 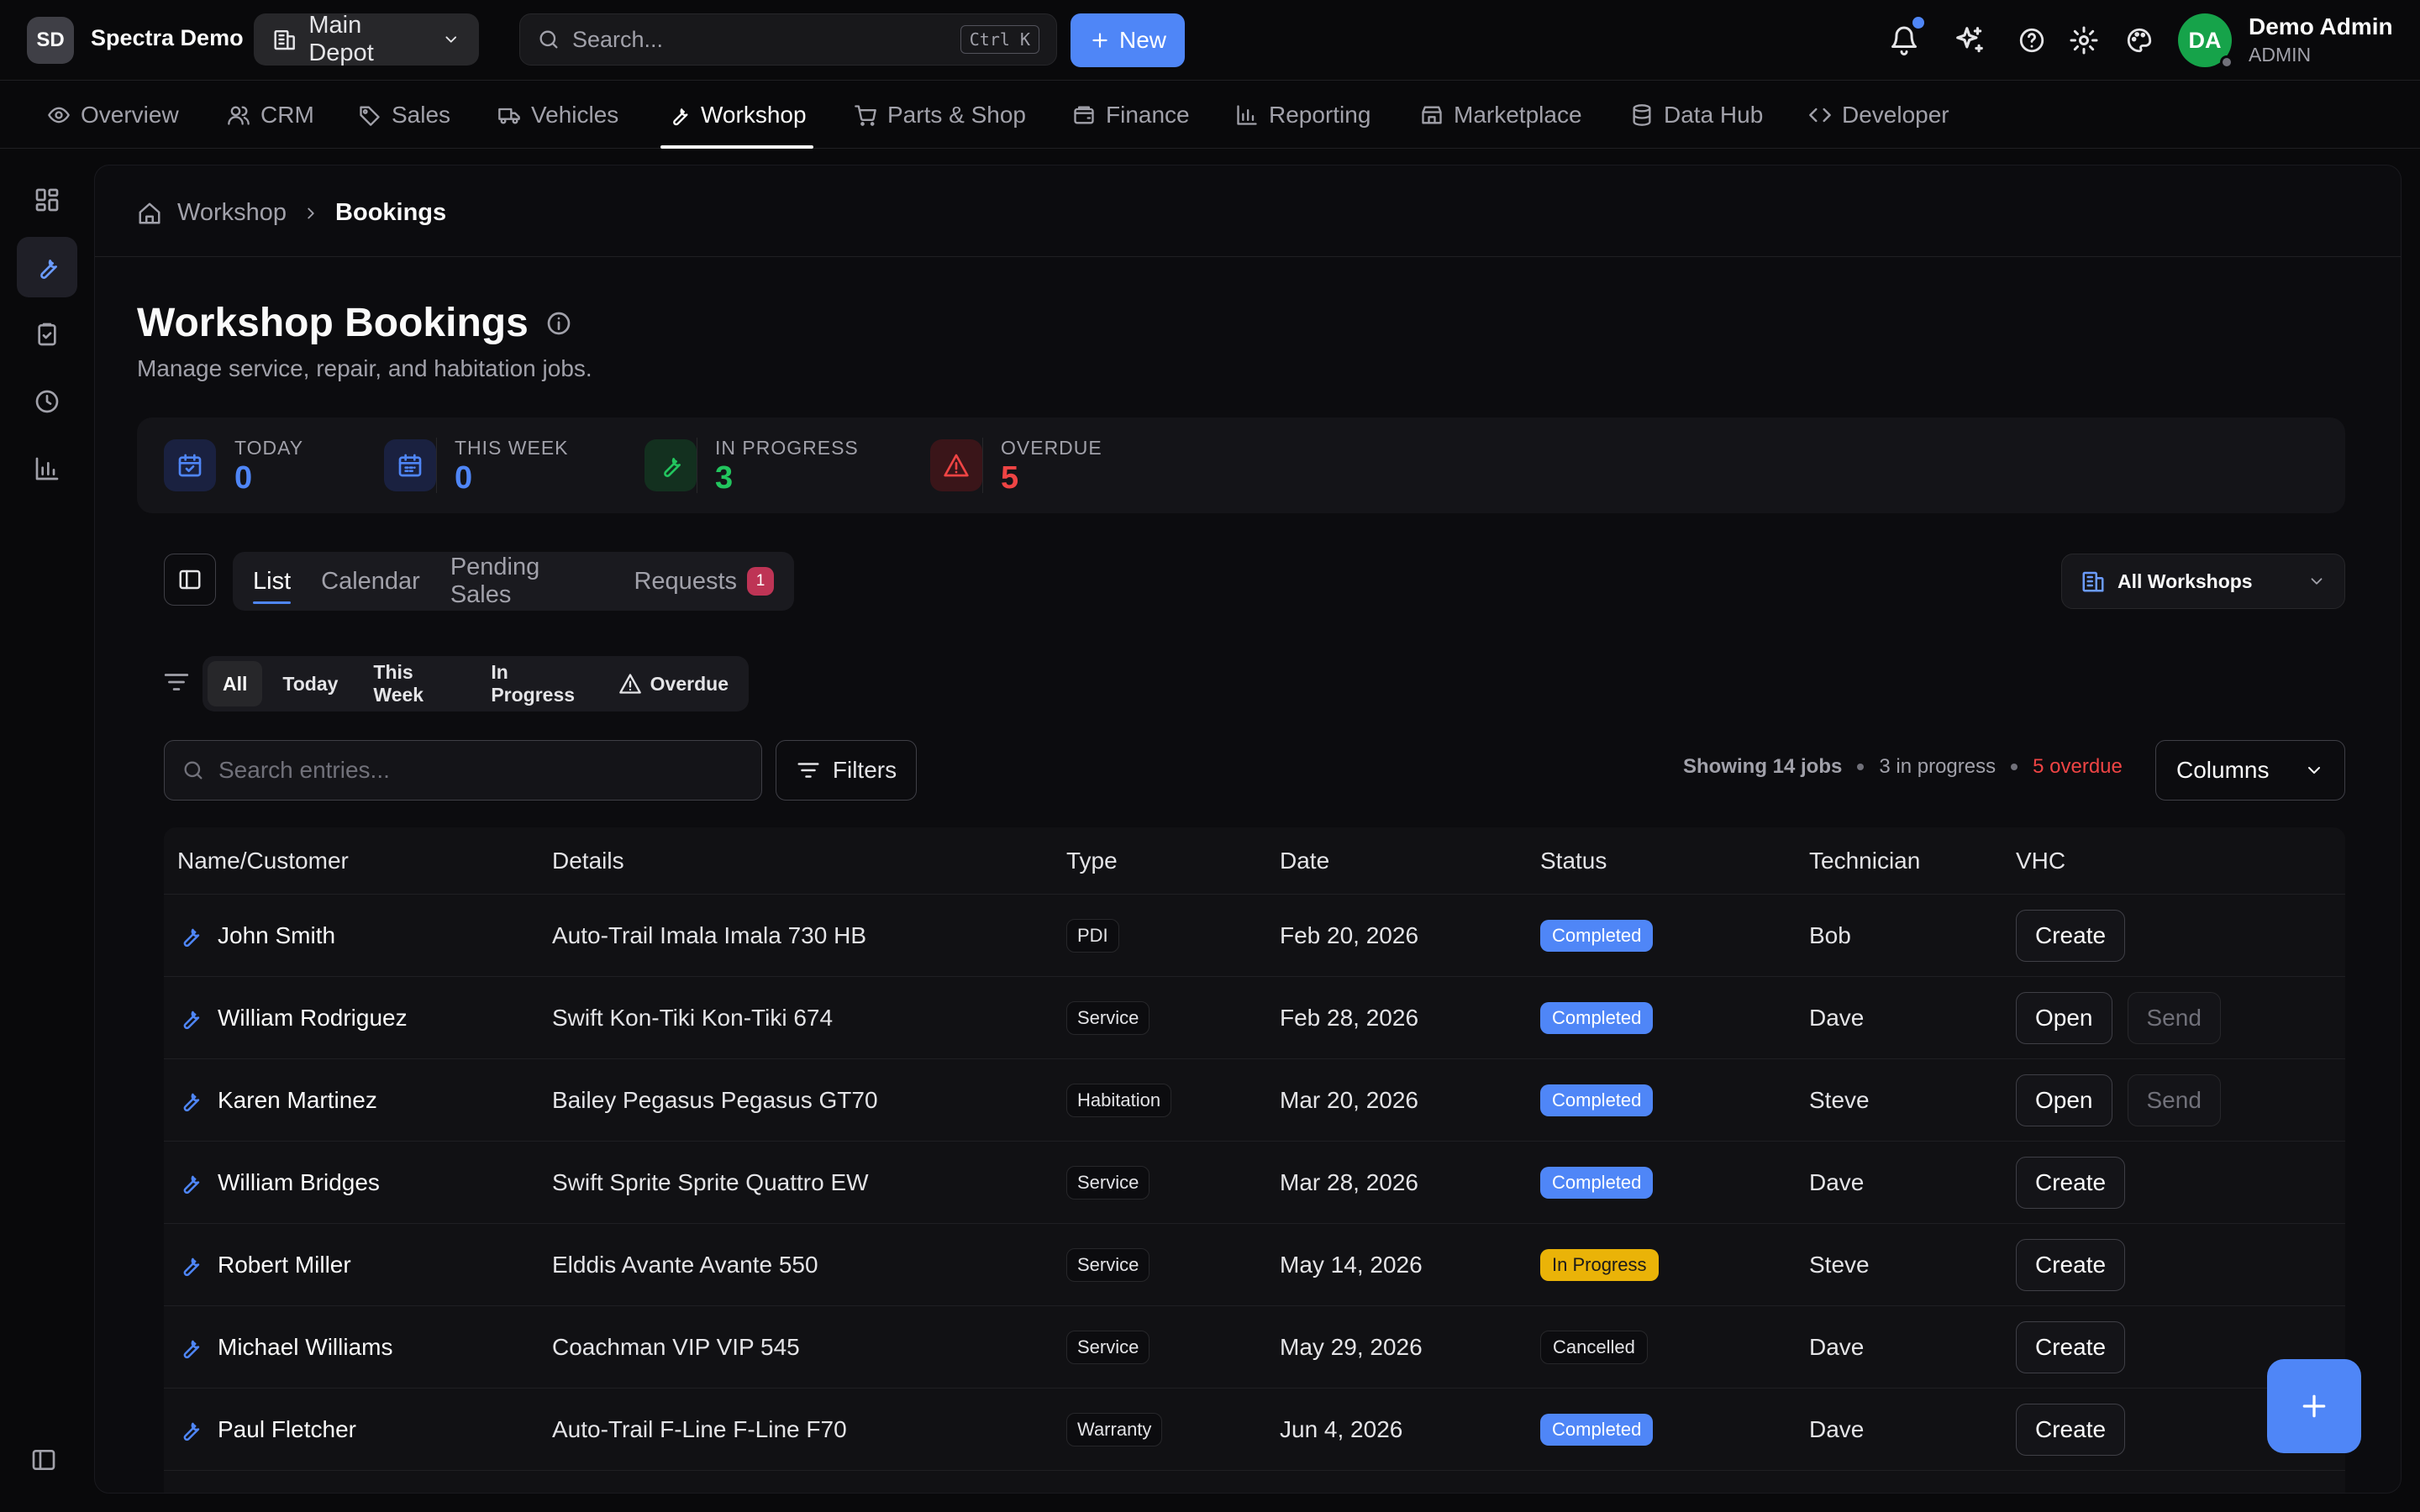 What do you see at coordinates (1696, 115) in the screenshot?
I see `nav-data-hub: Data Hub` at bounding box center [1696, 115].